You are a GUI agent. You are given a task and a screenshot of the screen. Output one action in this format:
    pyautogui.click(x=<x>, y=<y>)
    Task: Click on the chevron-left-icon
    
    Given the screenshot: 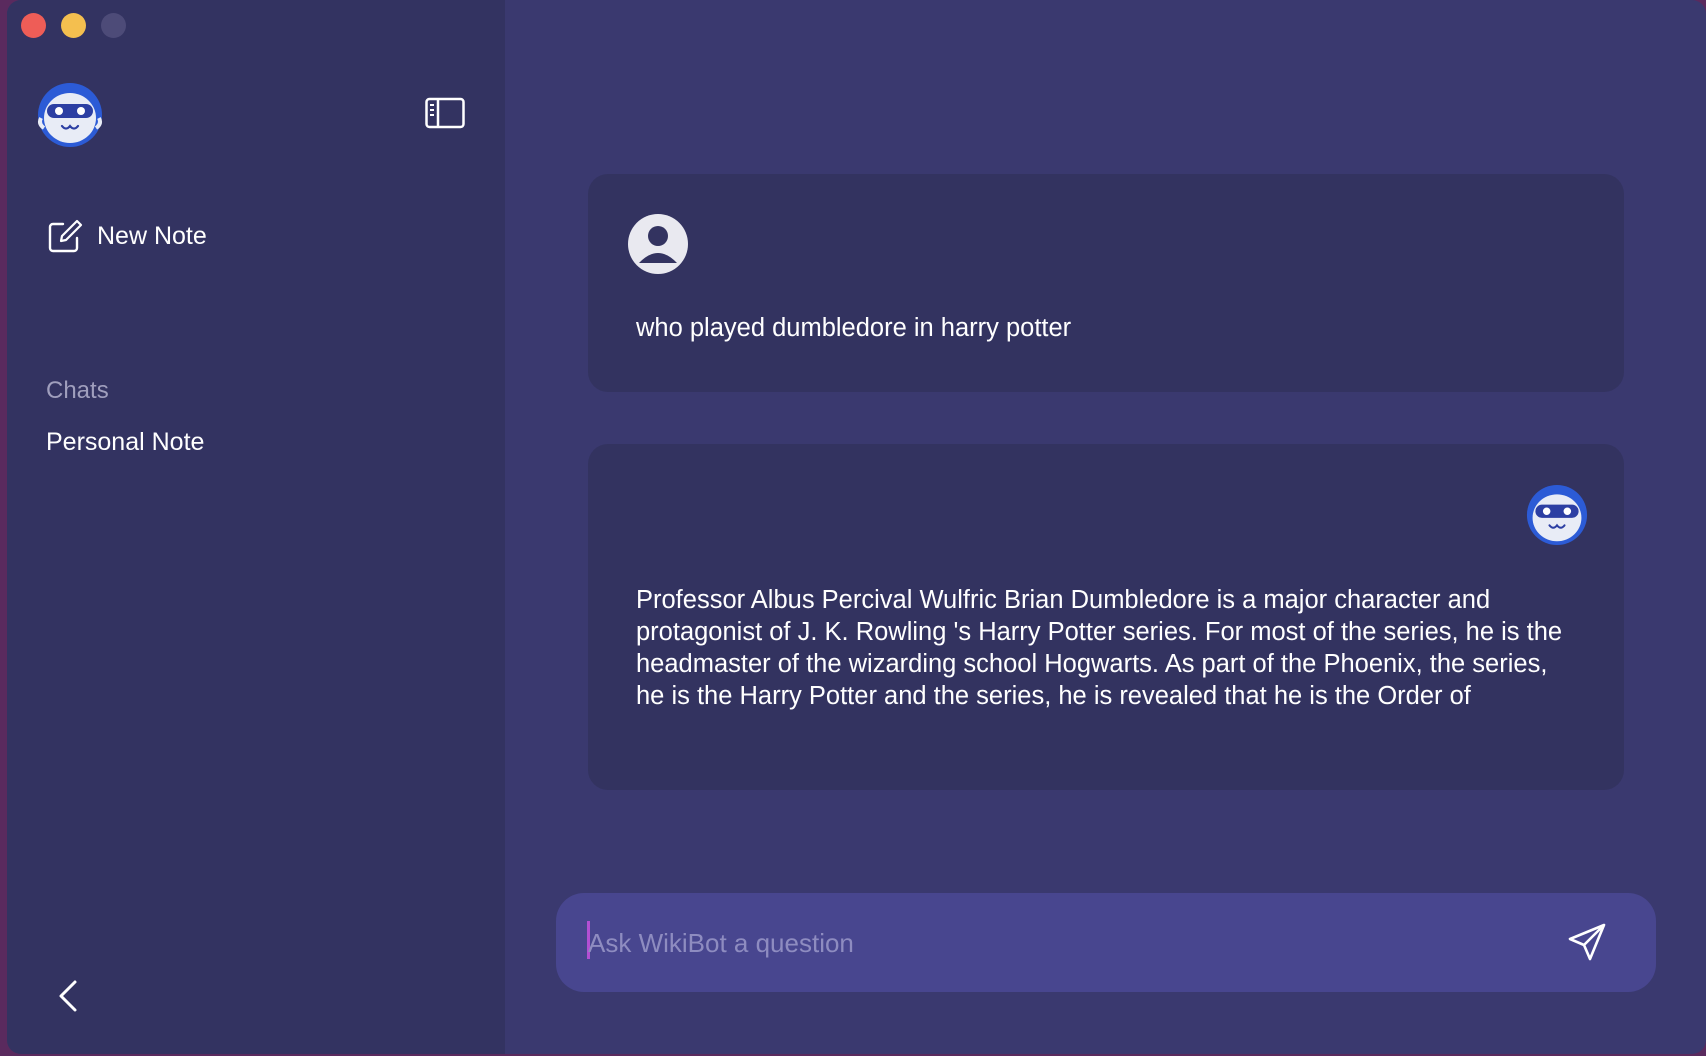 What is the action you would take?
    pyautogui.click(x=68, y=996)
    